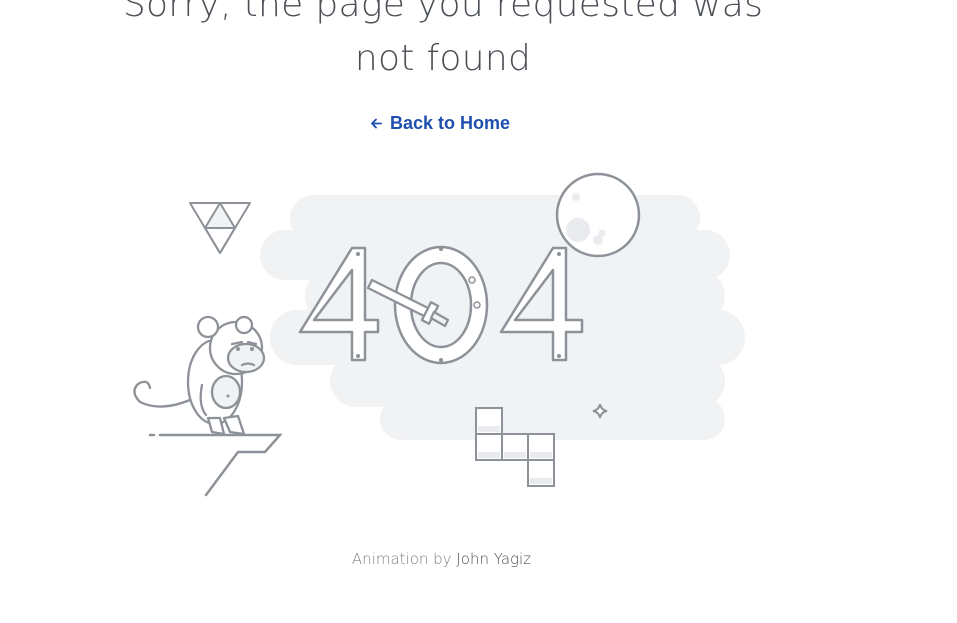  What do you see at coordinates (494, 559) in the screenshot?
I see `credit-author: John Yagiz` at bounding box center [494, 559].